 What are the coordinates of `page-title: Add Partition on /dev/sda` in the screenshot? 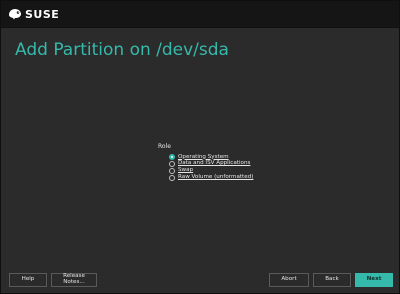 It's located at (122, 50).